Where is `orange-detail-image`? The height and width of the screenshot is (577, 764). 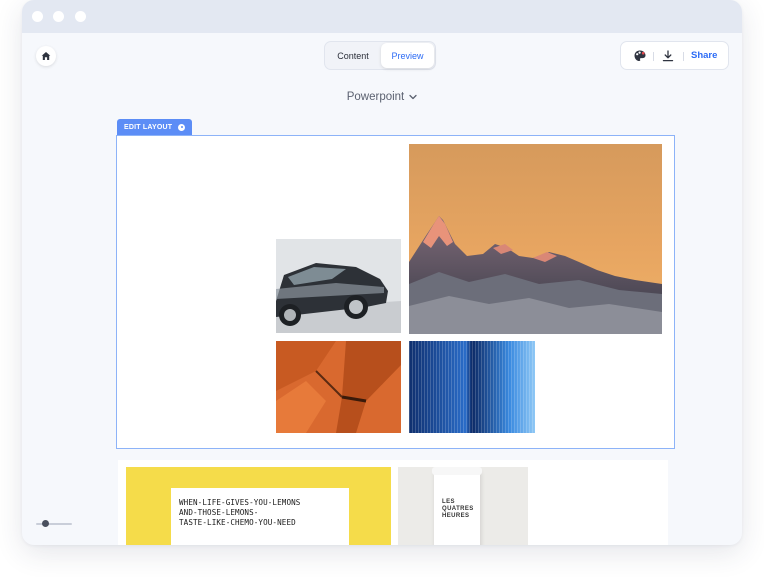
orange-detail-image is located at coordinates (338, 387).